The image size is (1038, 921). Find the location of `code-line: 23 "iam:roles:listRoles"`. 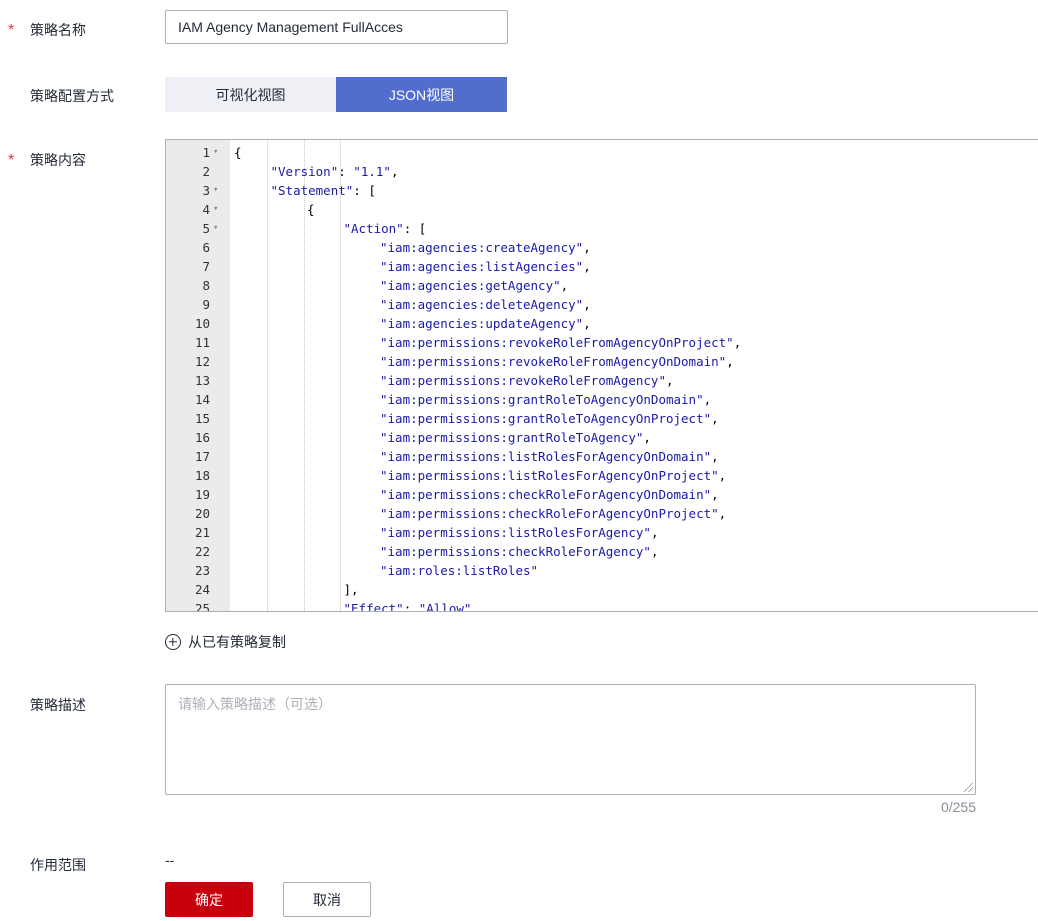

code-line: 23 "iam:roles:listRoles" is located at coordinates (602, 570).